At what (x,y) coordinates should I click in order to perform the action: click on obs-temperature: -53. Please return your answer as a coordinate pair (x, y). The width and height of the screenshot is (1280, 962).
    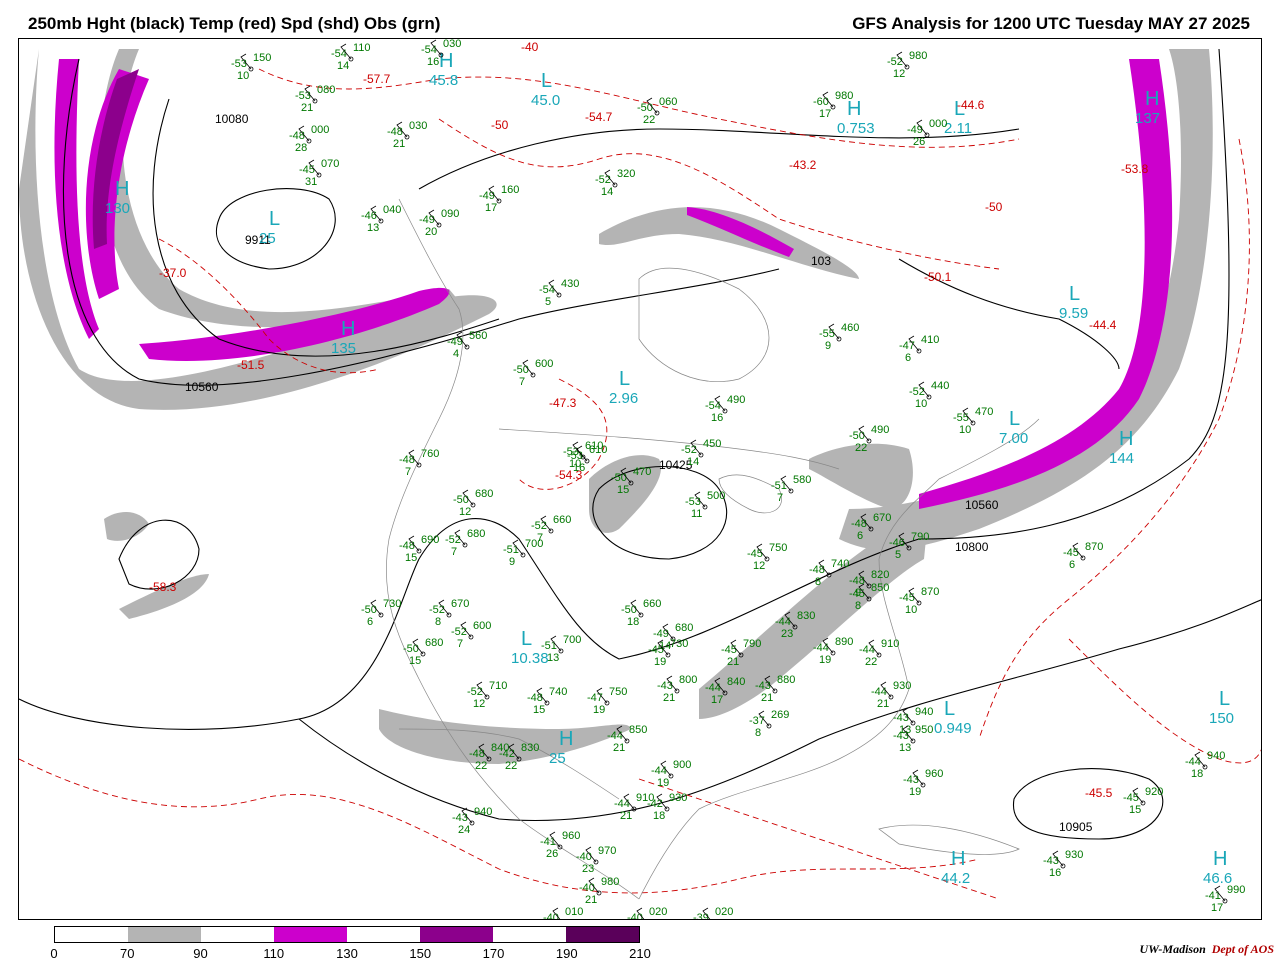
    Looking at the image, I should click on (575, 456).